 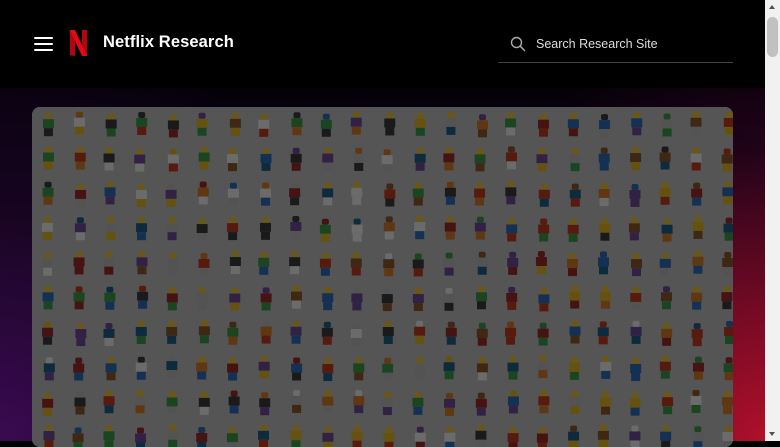 What do you see at coordinates (772, 7) in the screenshot?
I see `scroll-up-arrow-icon` at bounding box center [772, 7].